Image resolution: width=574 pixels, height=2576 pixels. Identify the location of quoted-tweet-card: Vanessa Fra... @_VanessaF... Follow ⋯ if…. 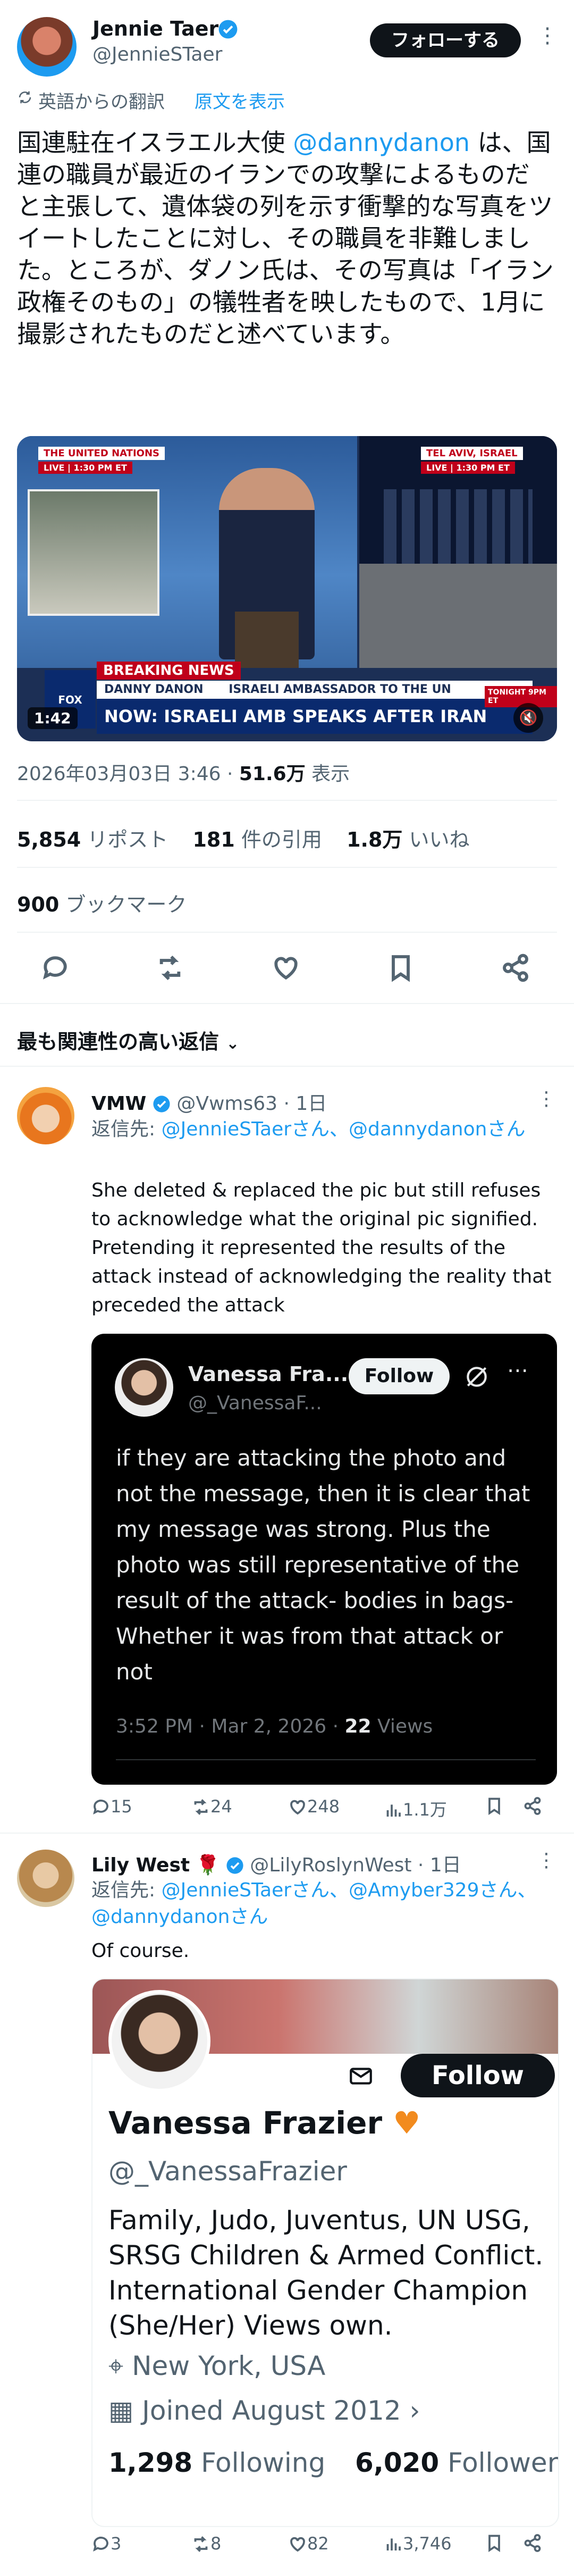
(324, 1559).